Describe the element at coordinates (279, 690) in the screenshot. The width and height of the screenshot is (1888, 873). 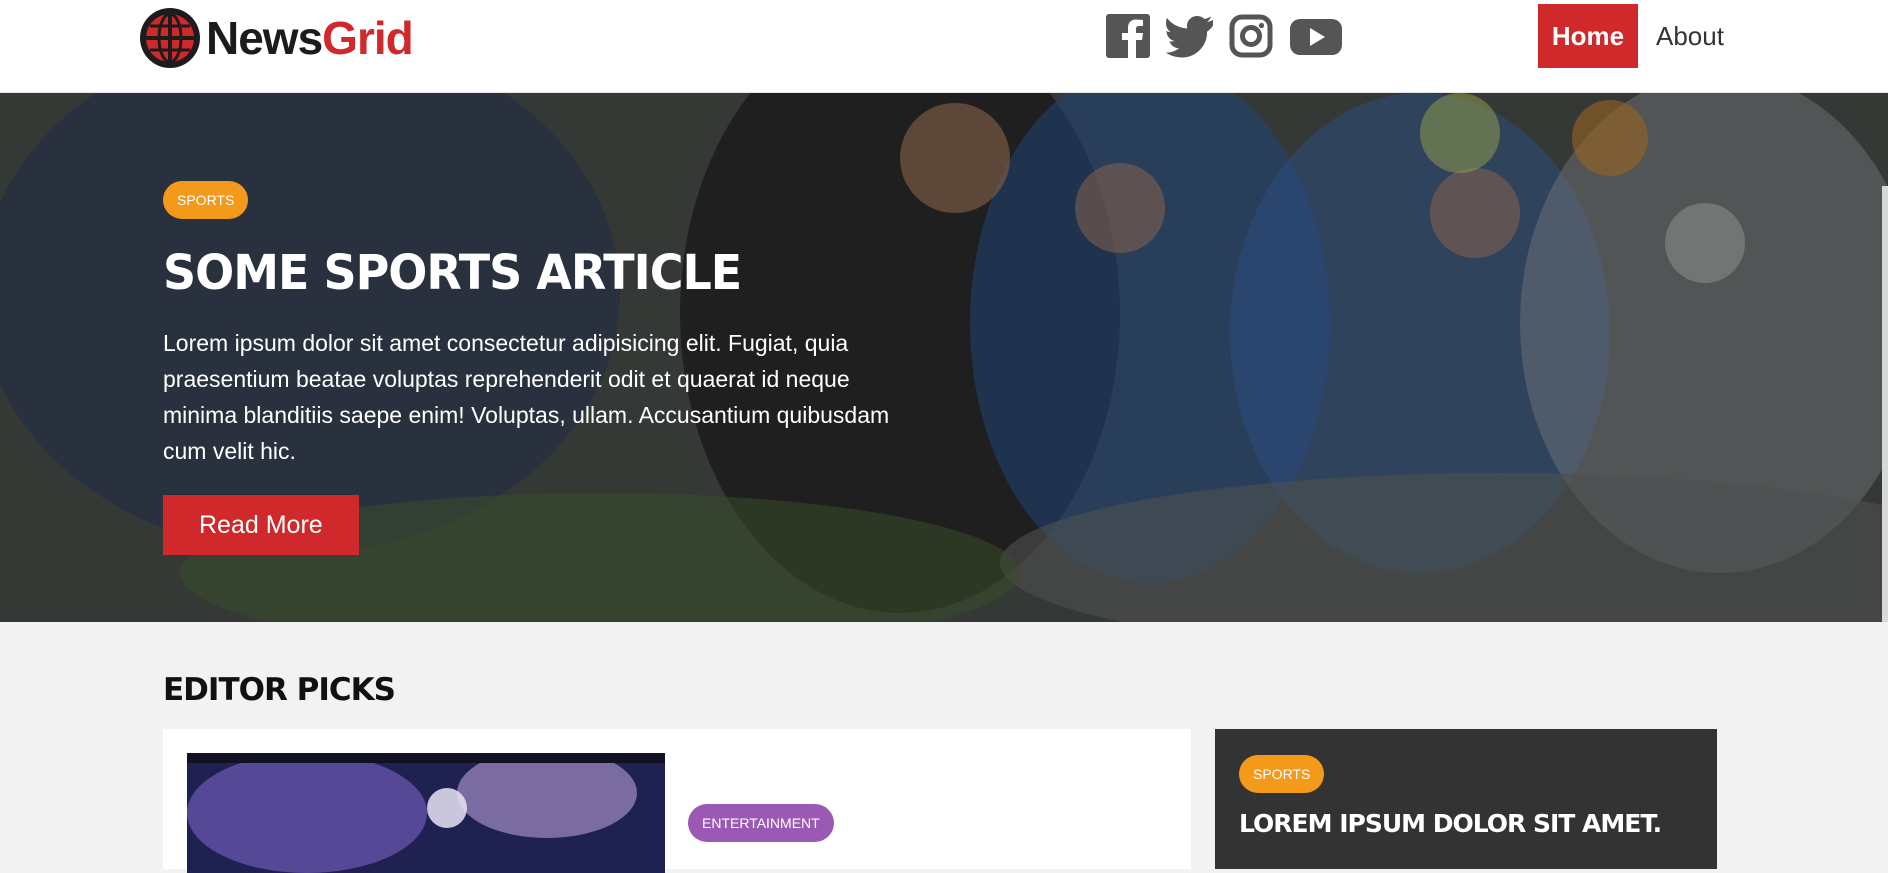
I see `editor-picks-heading: EDITOR PICKS` at that location.